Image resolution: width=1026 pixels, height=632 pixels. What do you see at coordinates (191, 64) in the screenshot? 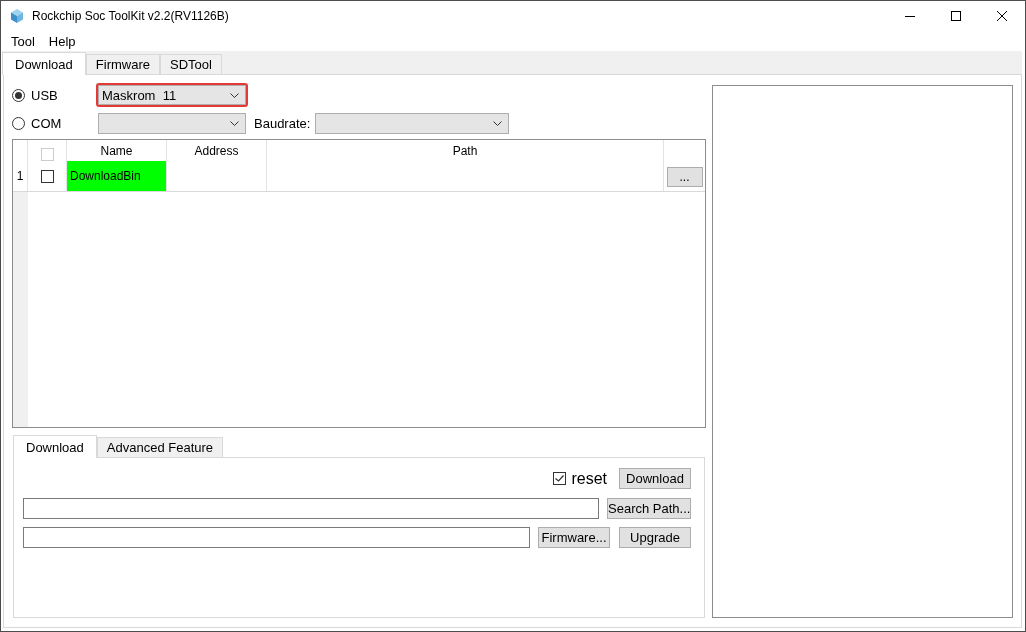
I see `tab: SDTool` at bounding box center [191, 64].